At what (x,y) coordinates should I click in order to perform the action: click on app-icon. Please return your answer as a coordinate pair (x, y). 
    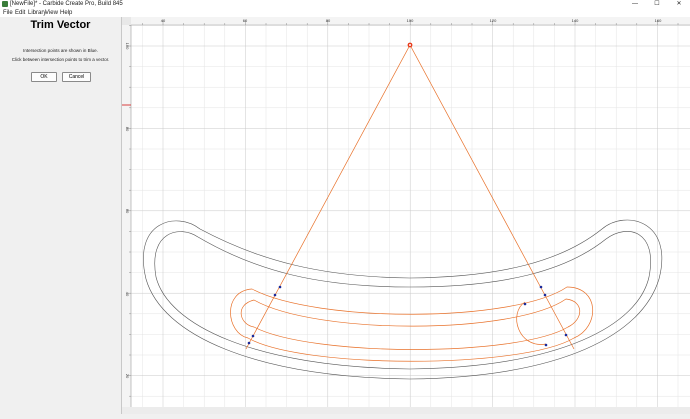
    Looking at the image, I should click on (5, 4).